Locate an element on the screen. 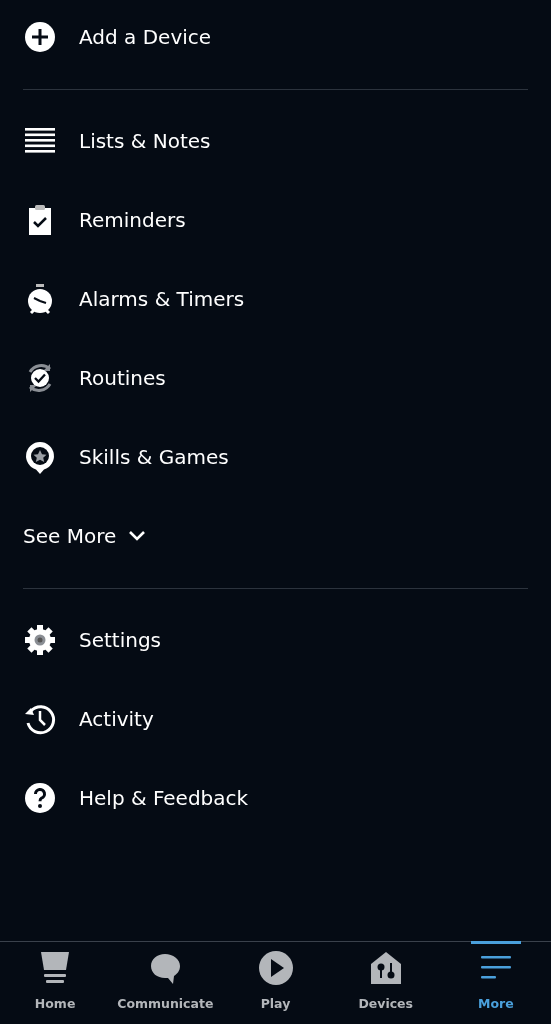  plus-circle-icon is located at coordinates (40, 37).